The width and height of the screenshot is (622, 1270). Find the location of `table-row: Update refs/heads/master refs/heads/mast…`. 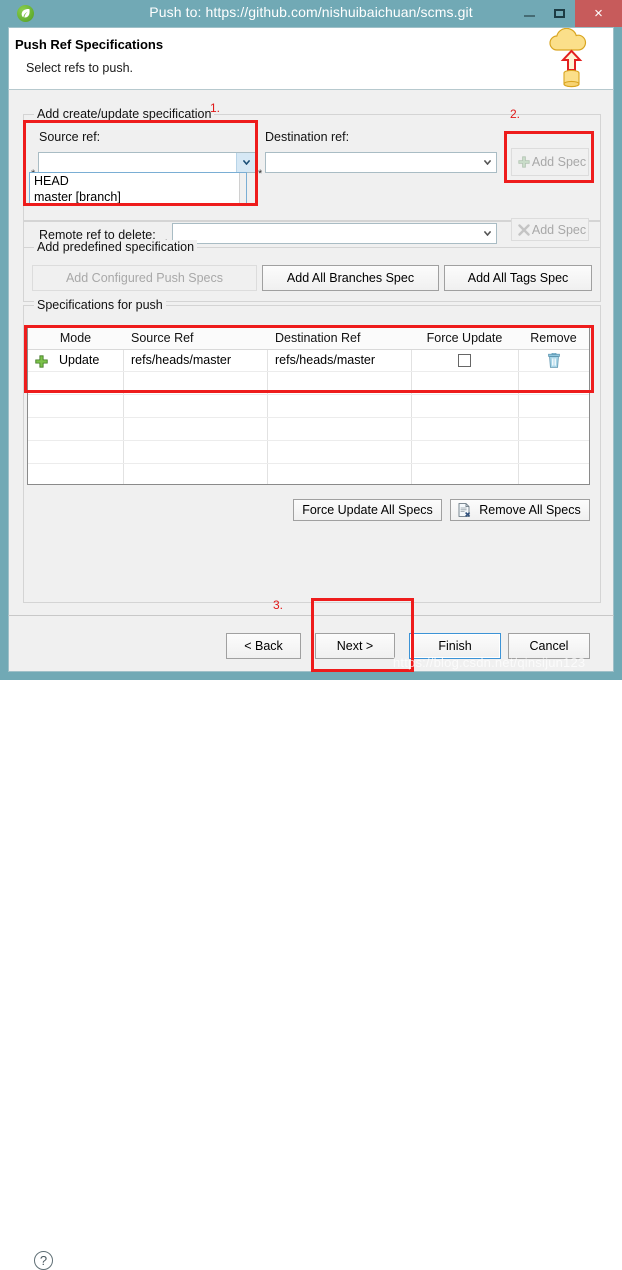

table-row: Update refs/heads/master refs/heads/mast… is located at coordinates (308, 360).